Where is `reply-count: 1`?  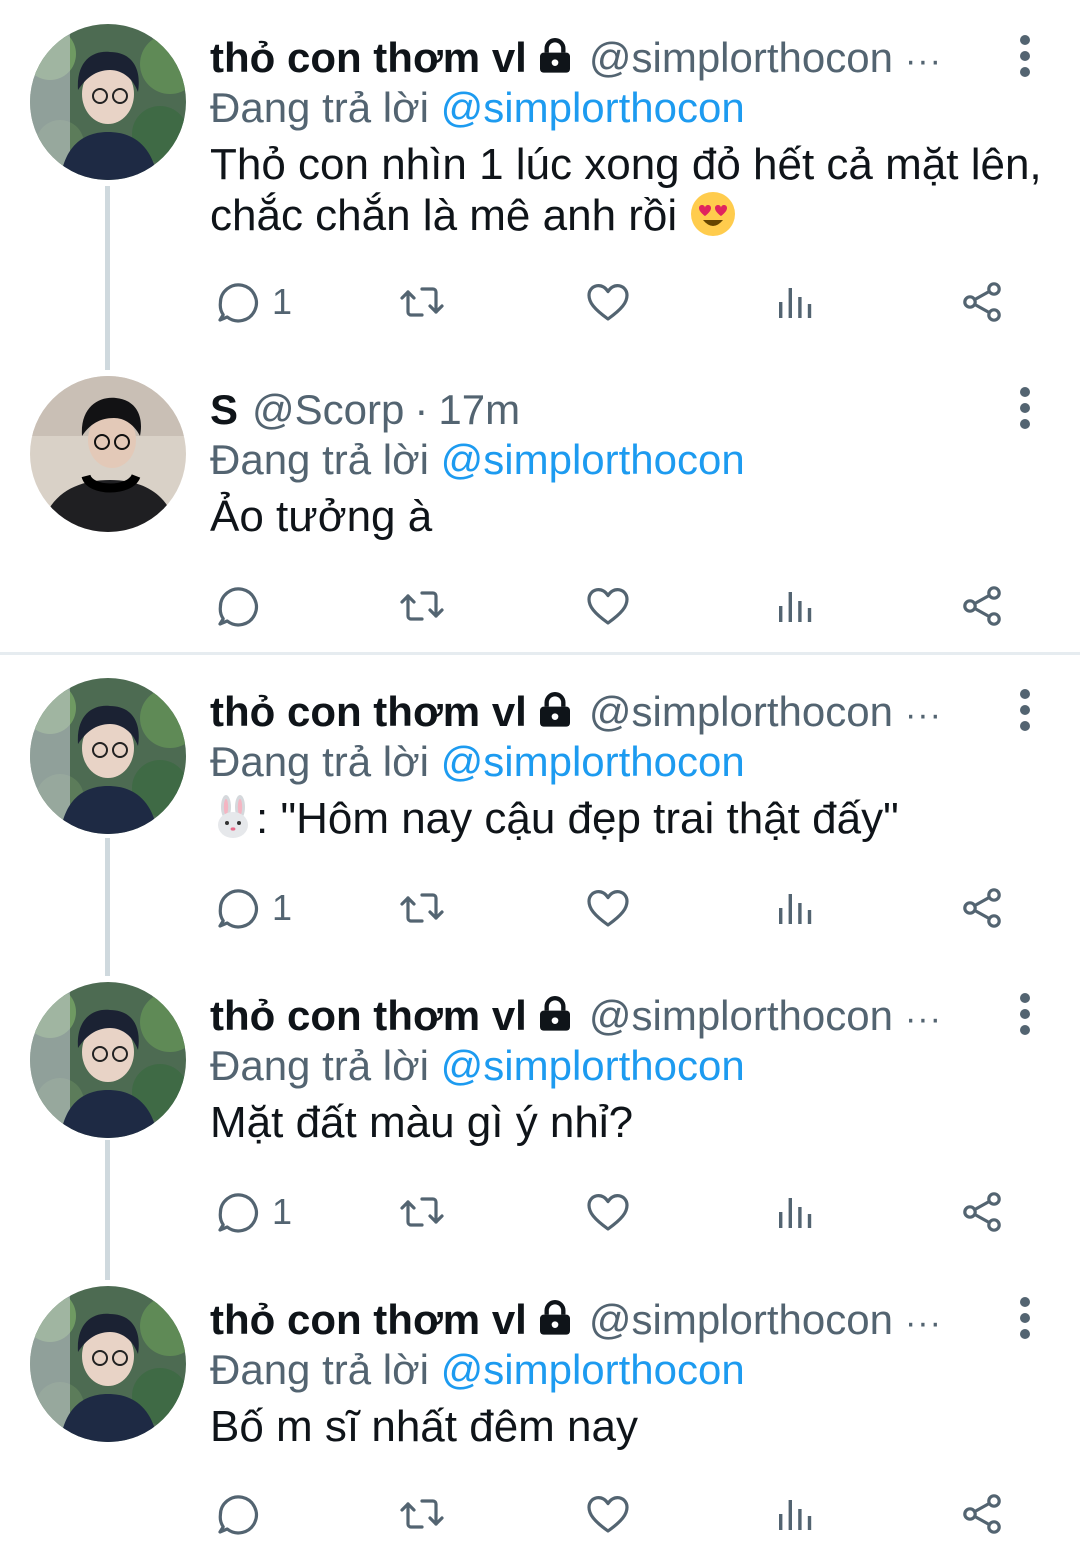
reply-count: 1 is located at coordinates (282, 1211).